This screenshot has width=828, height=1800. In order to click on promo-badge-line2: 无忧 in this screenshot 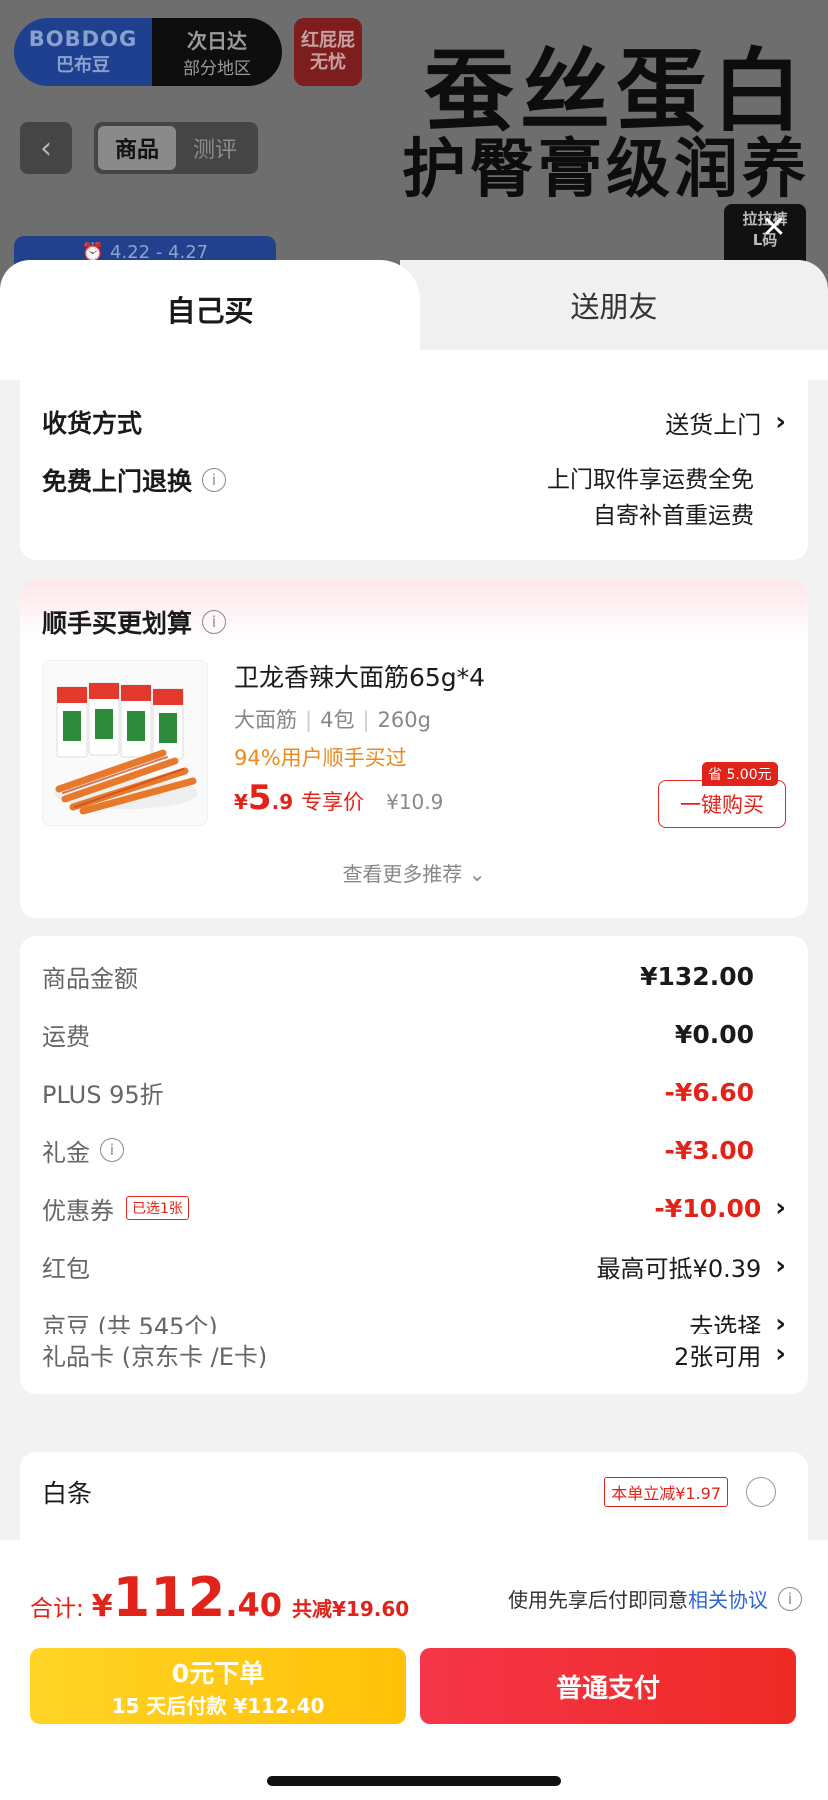, I will do `click(328, 62)`.